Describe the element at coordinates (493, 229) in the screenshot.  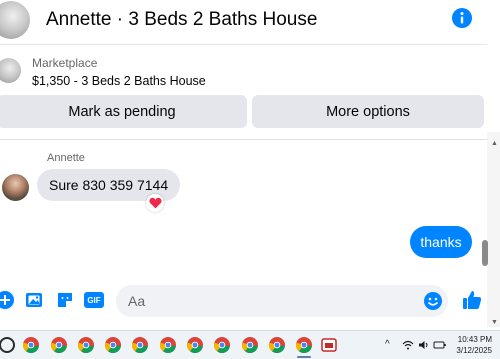
I see `scrollbar-track` at that location.